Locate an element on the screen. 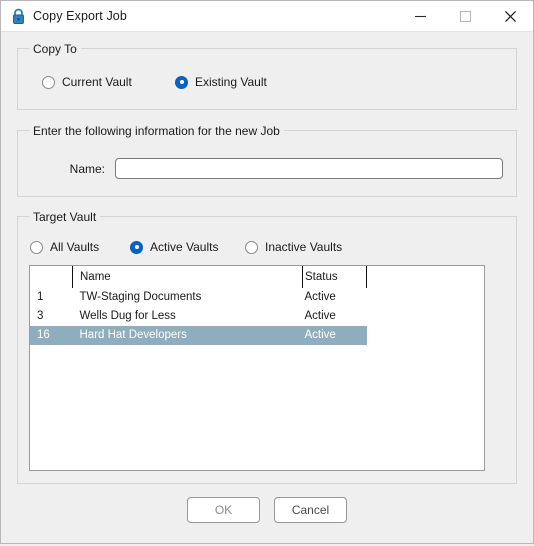  table-row: 16 Hard Hat Developers Active is located at coordinates (257, 335).